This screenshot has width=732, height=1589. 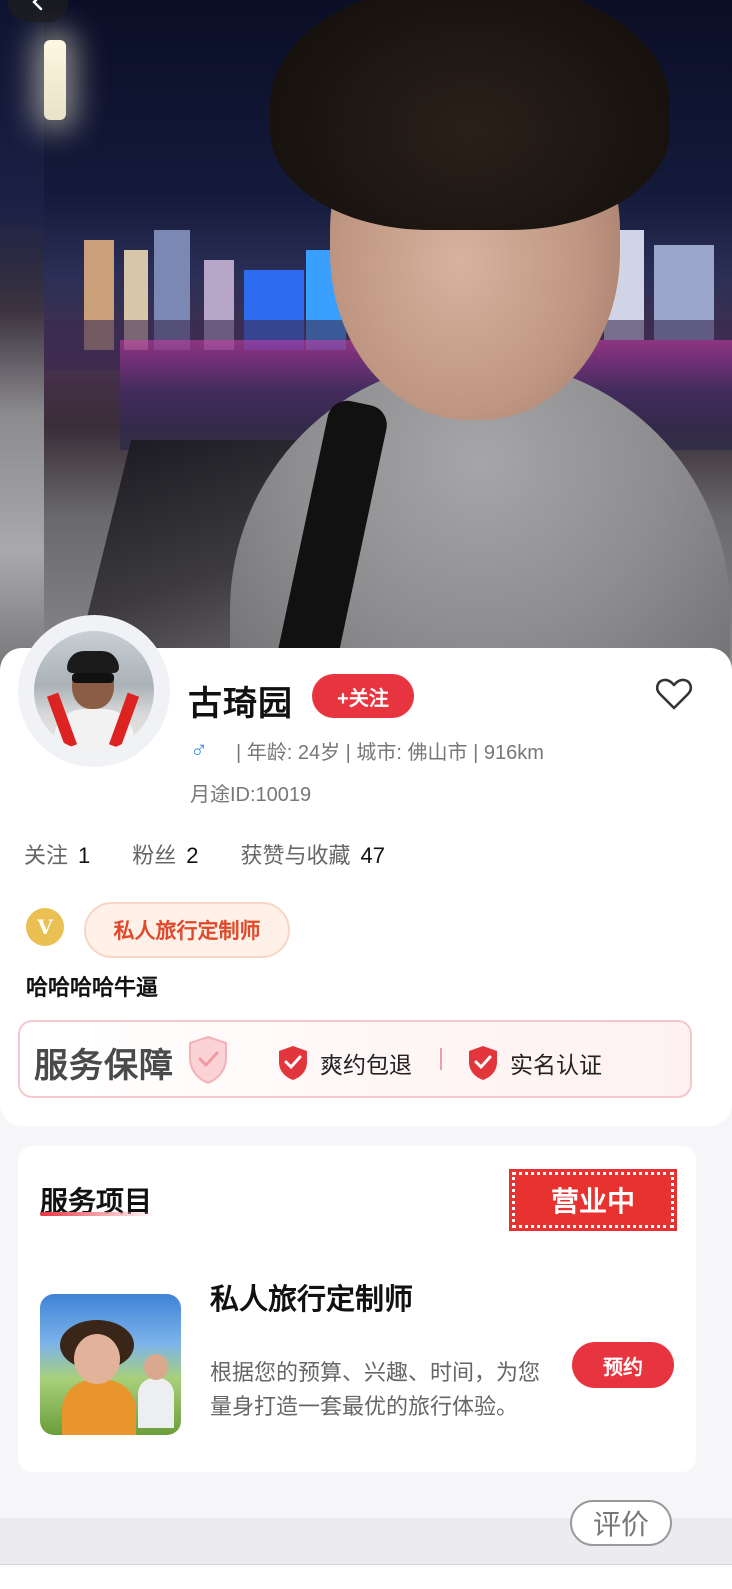 What do you see at coordinates (187, 930) in the screenshot?
I see `role-tag: 私人旅行定制师` at bounding box center [187, 930].